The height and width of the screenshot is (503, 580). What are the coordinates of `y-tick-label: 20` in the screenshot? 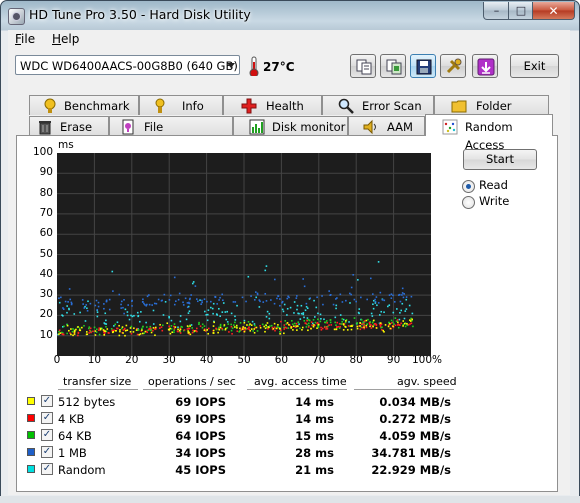 It's located at (46, 314).